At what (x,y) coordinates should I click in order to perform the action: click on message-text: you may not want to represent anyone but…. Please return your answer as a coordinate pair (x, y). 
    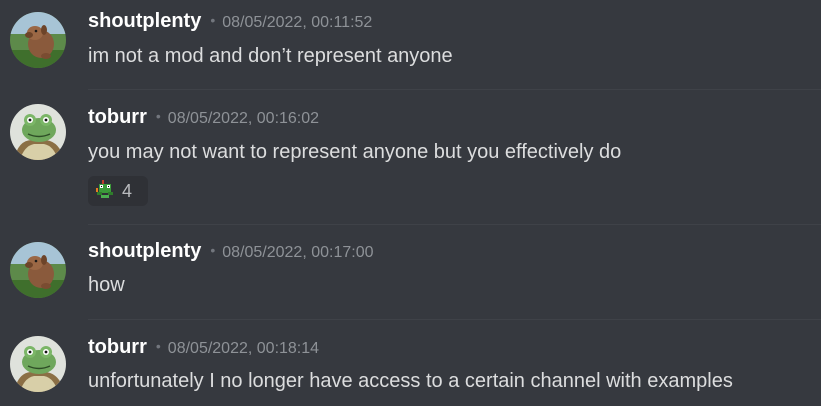
    Looking at the image, I should click on (355, 152).